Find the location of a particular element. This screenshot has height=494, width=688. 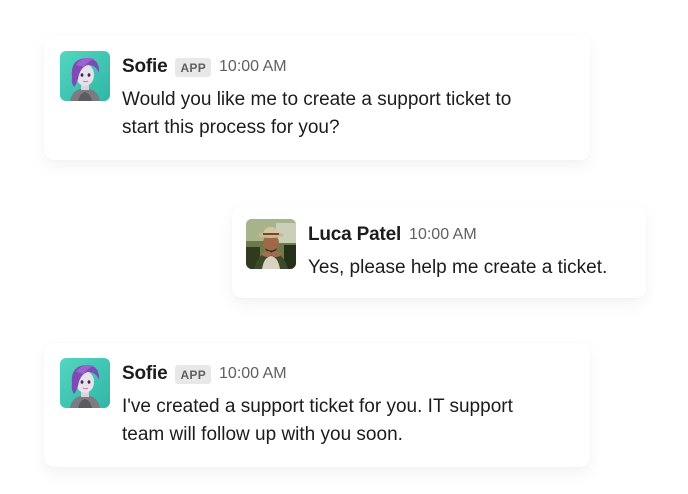

message-text: Yes, please help me create a ticket. is located at coordinates (457, 268).